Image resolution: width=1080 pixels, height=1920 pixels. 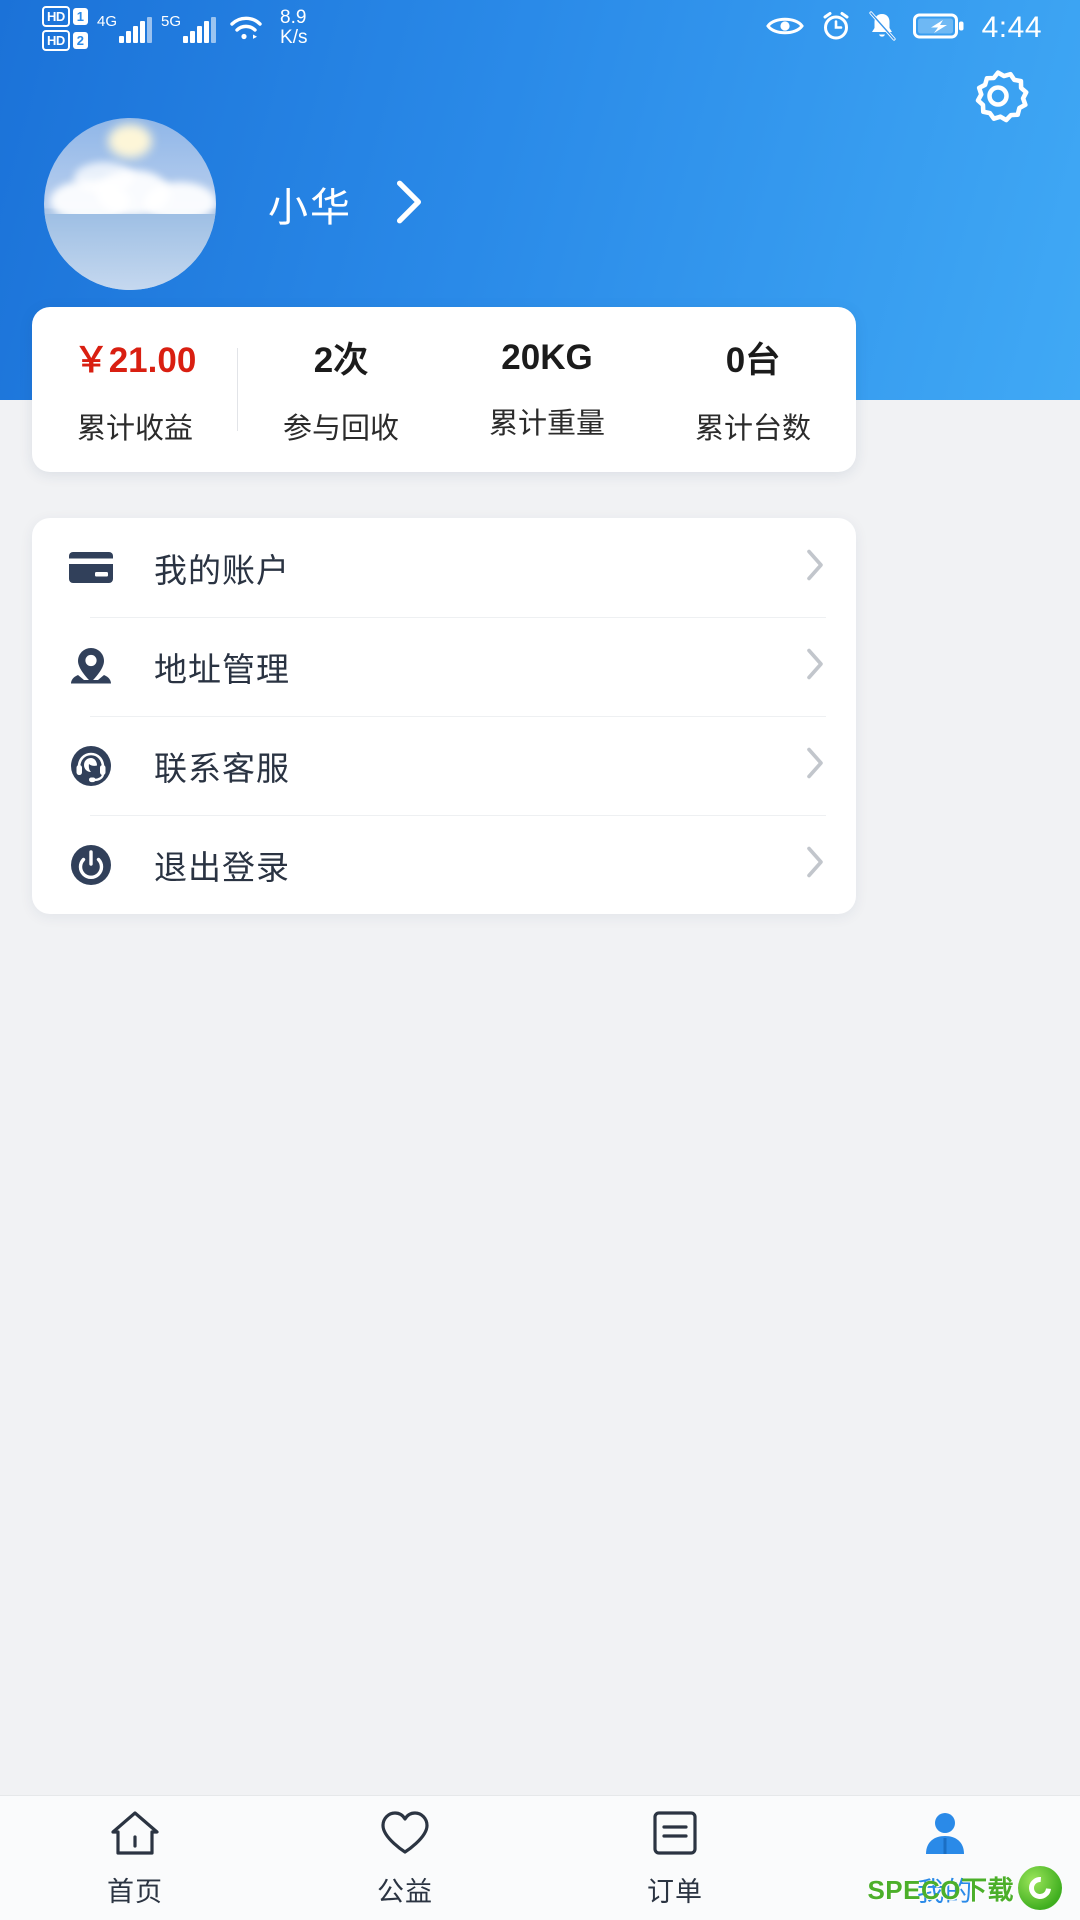 I want to click on hd-sim2: HD 2, so click(x=65, y=40).